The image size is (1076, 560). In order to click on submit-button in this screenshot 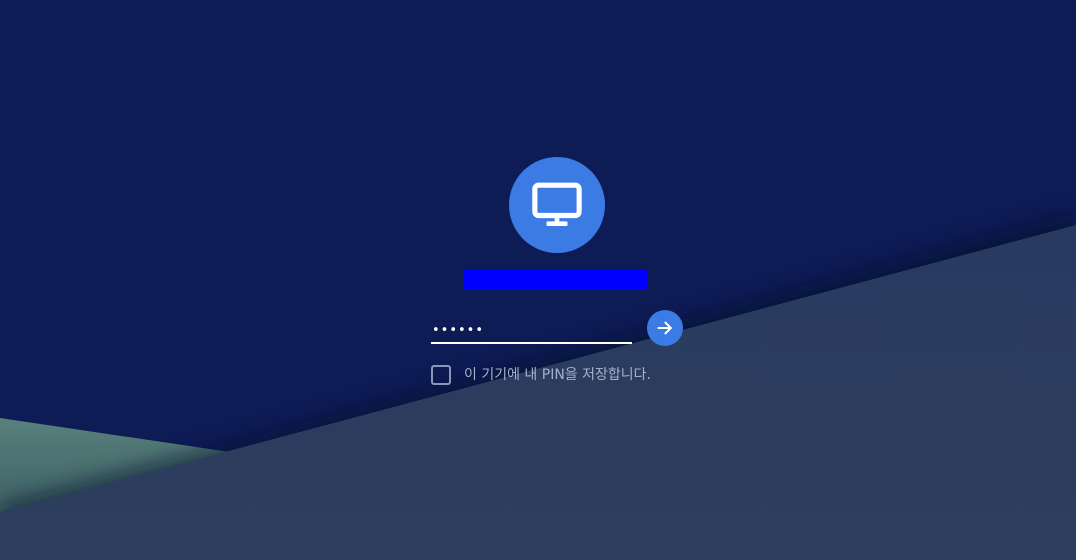, I will do `click(665, 328)`.